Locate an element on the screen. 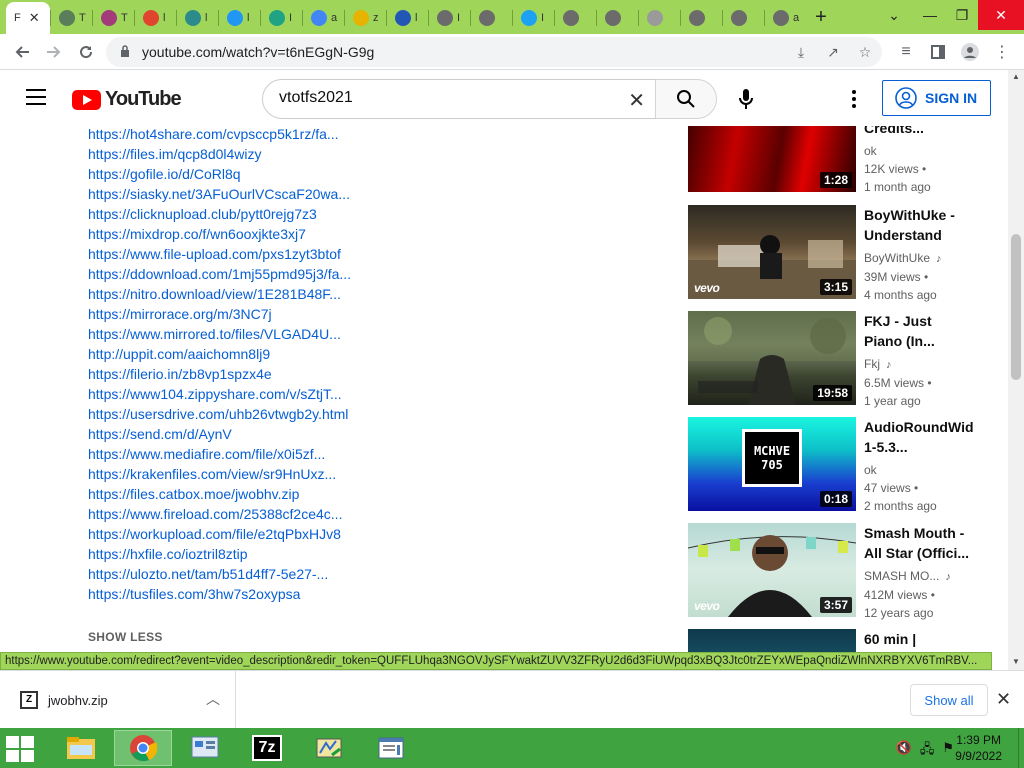  description-link: https://files.catbox.moe/jwobhv.zip is located at coordinates (219, 494).